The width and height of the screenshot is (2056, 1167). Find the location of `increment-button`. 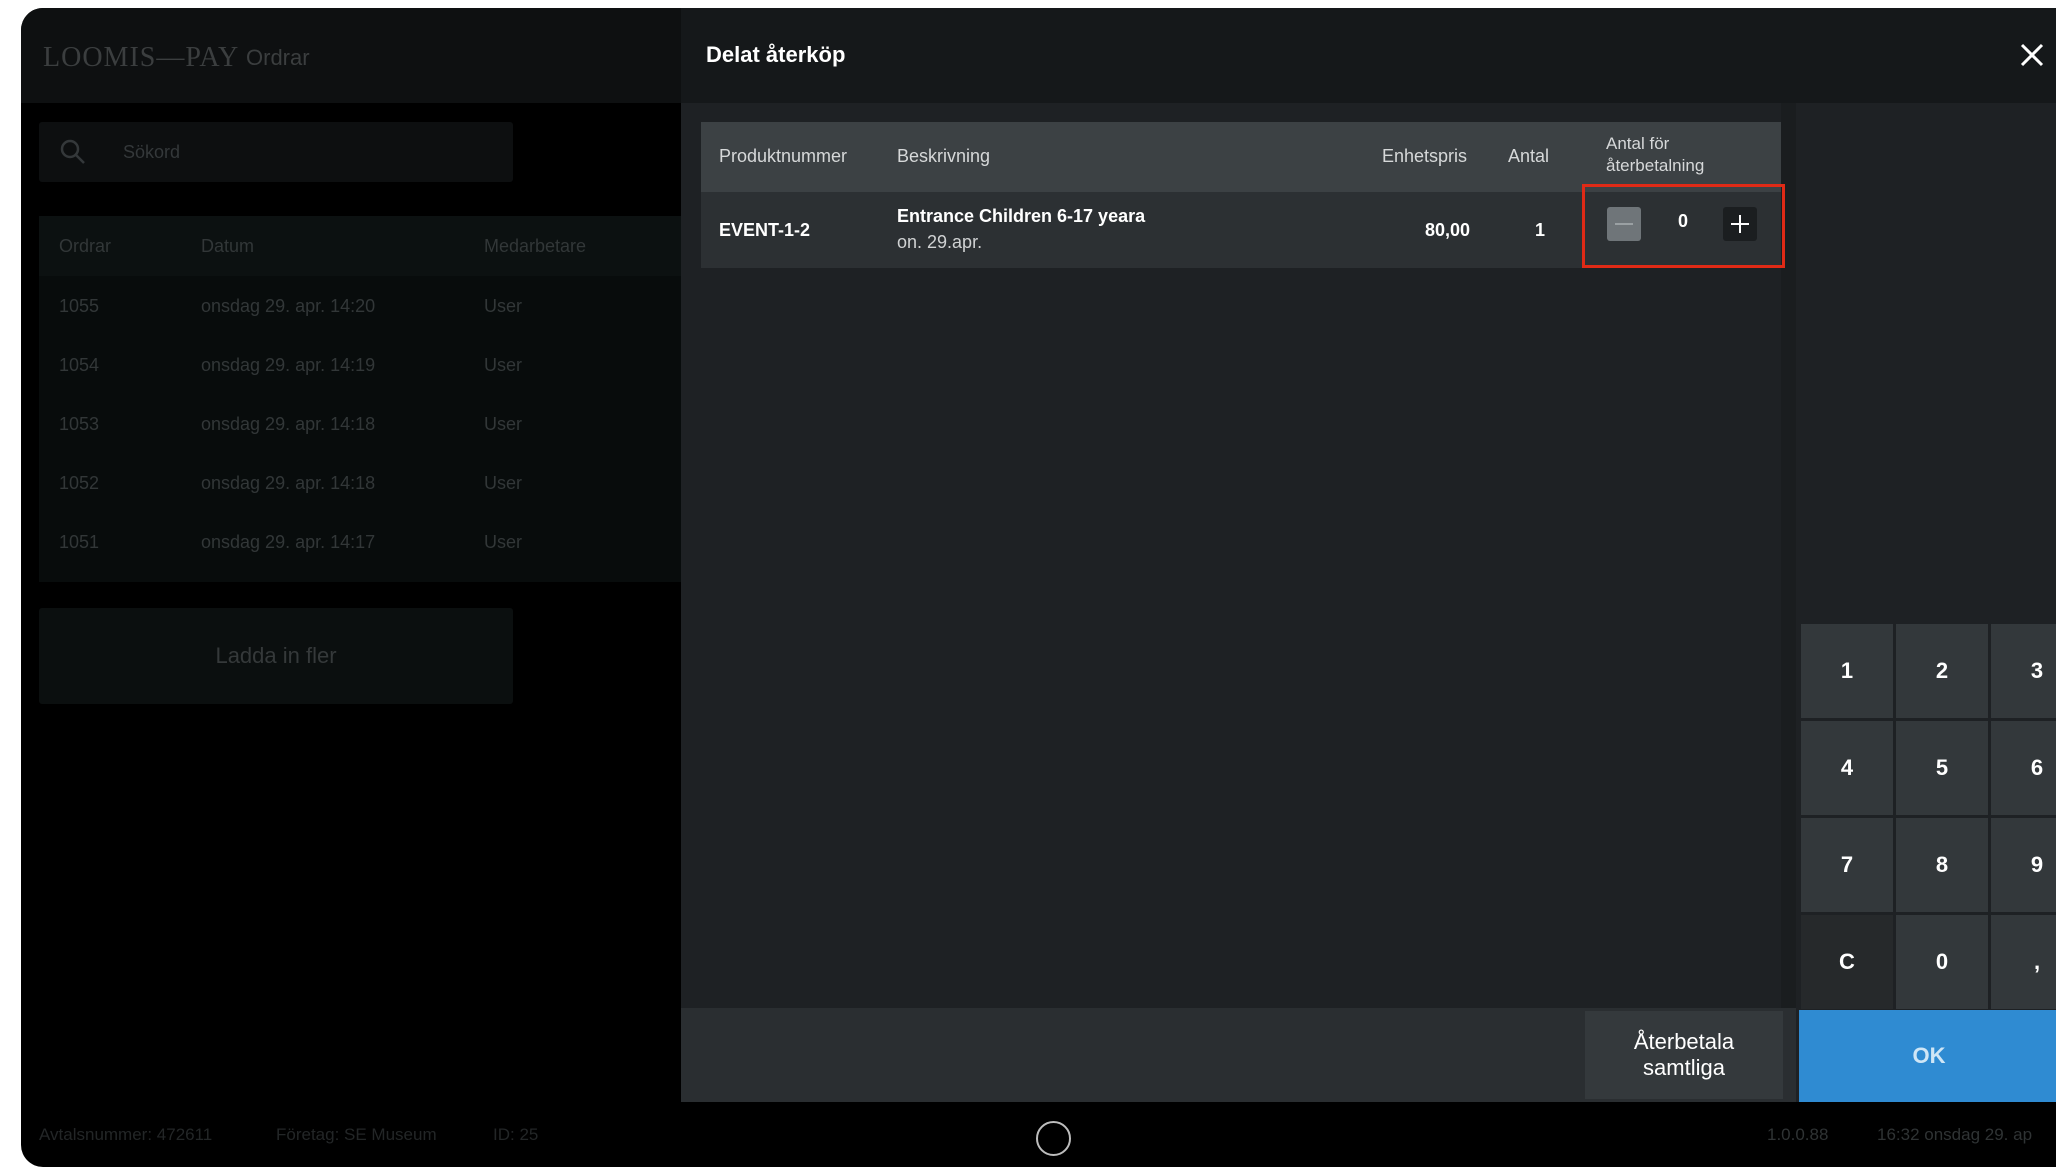

increment-button is located at coordinates (1740, 224).